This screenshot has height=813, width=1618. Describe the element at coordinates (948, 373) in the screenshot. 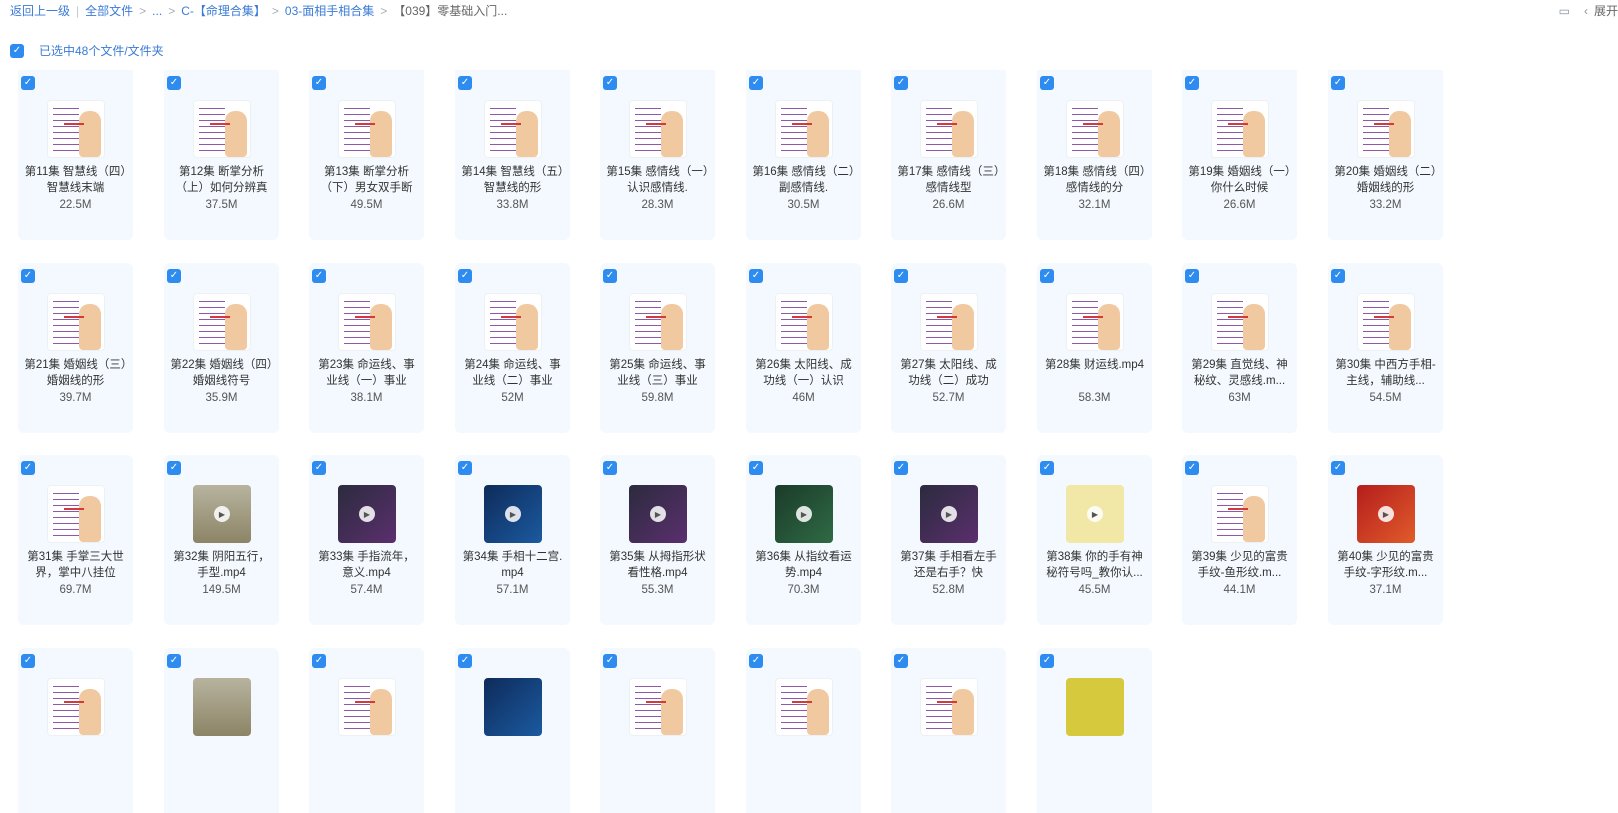

I see `file-name: 第27集 太阳线、成功线（二）成功` at that location.